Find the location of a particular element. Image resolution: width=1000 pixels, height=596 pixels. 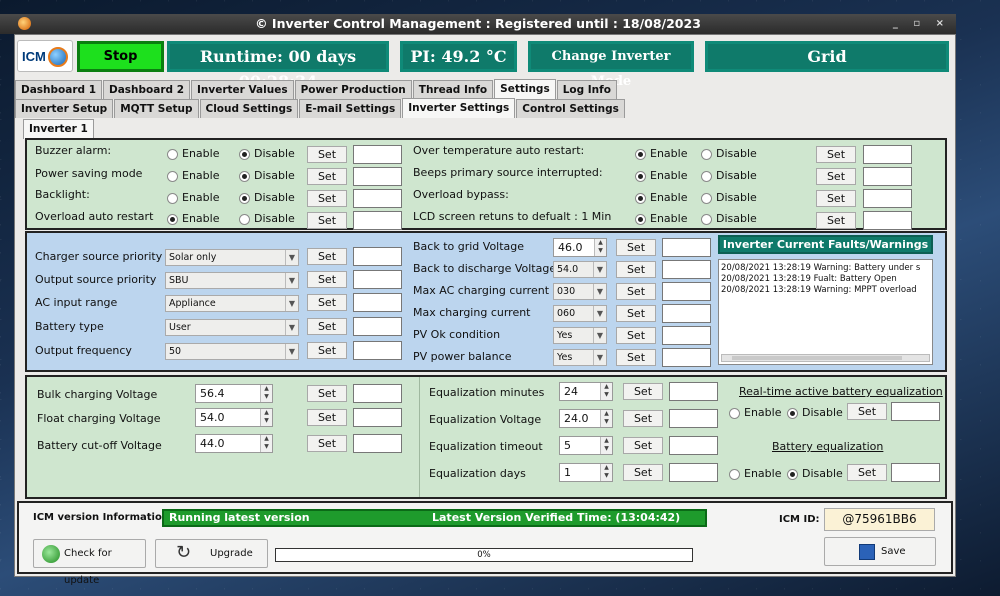

eq-timeout-spinbox: 5 ▲ ▼ is located at coordinates (586, 445).